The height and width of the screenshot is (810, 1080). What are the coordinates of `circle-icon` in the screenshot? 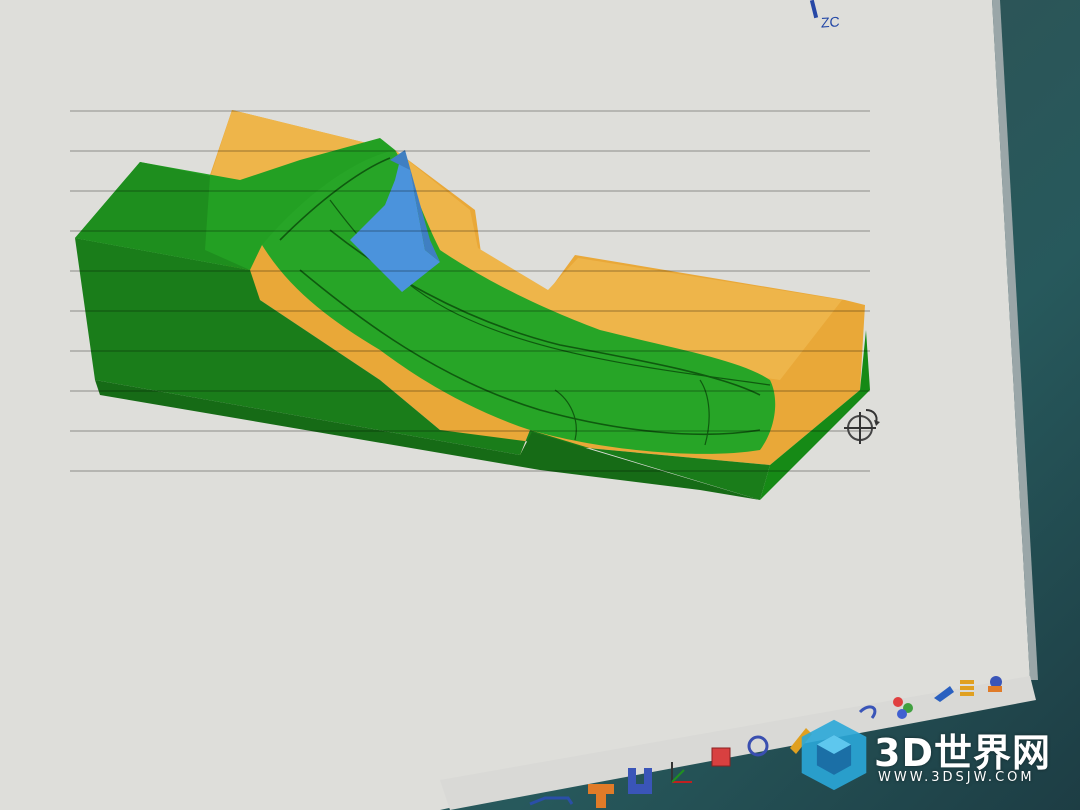 It's located at (758, 746).